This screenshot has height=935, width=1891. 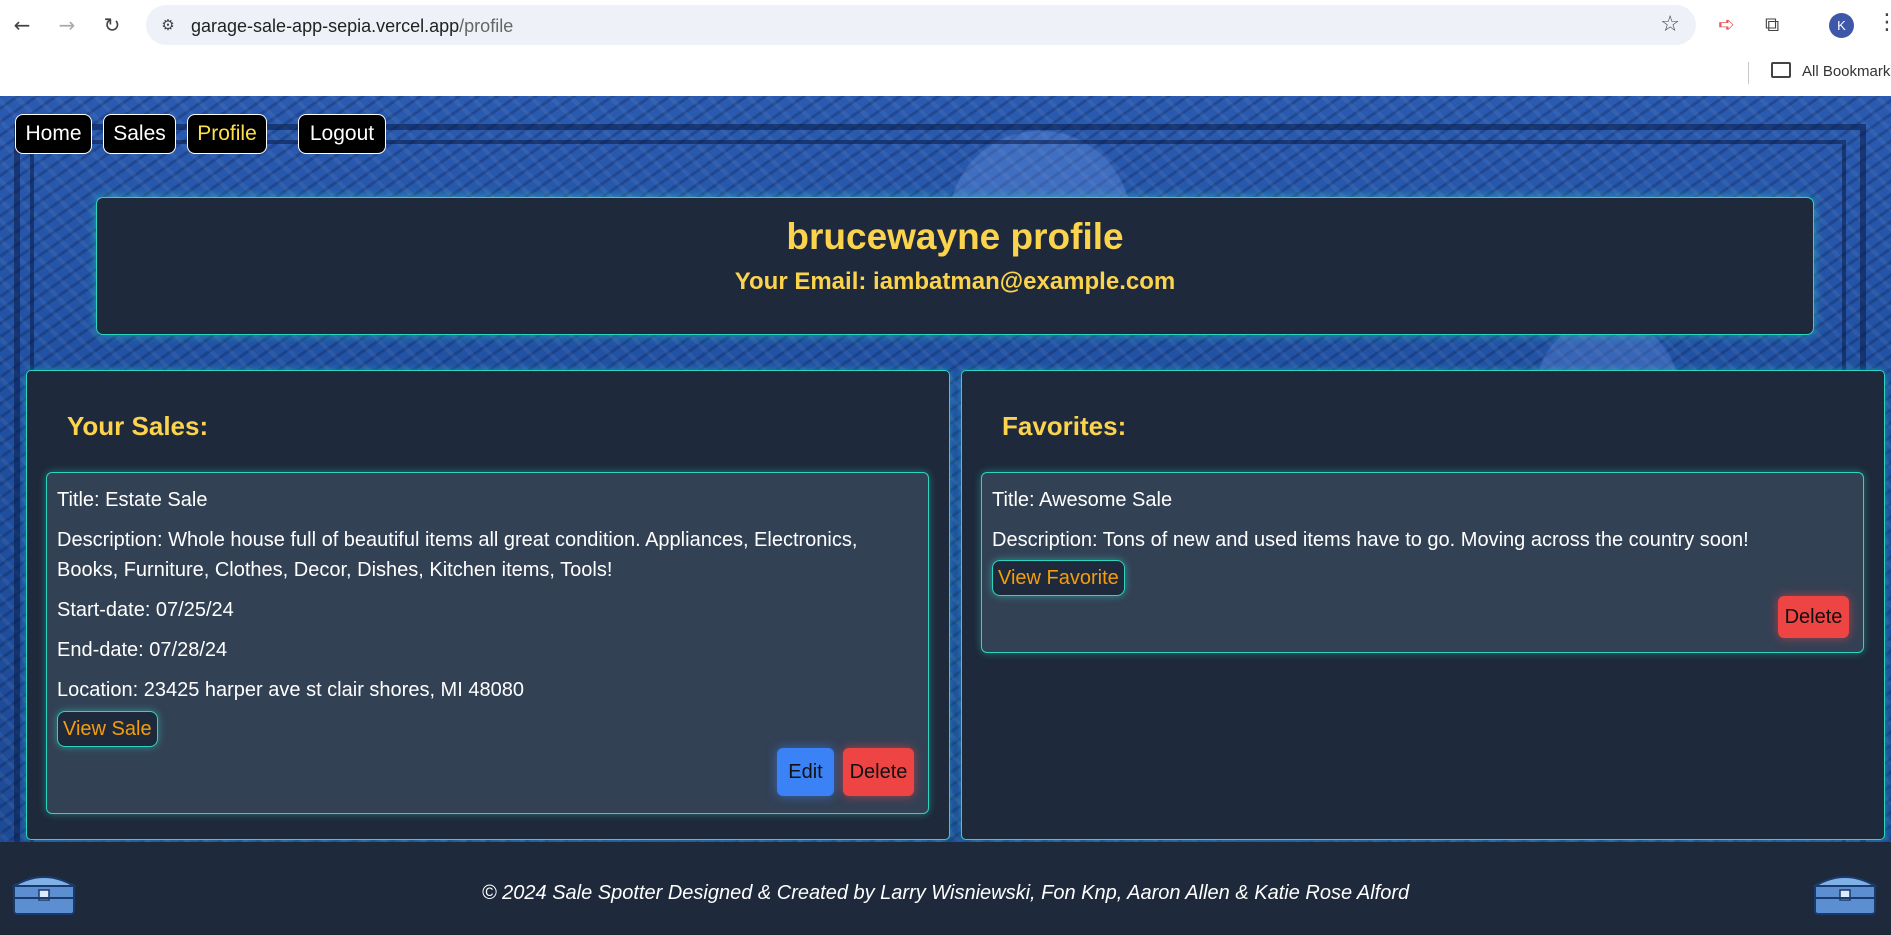 I want to click on url-text: garage-sale-app-sepia.vercel.app/profile, so click(x=352, y=26).